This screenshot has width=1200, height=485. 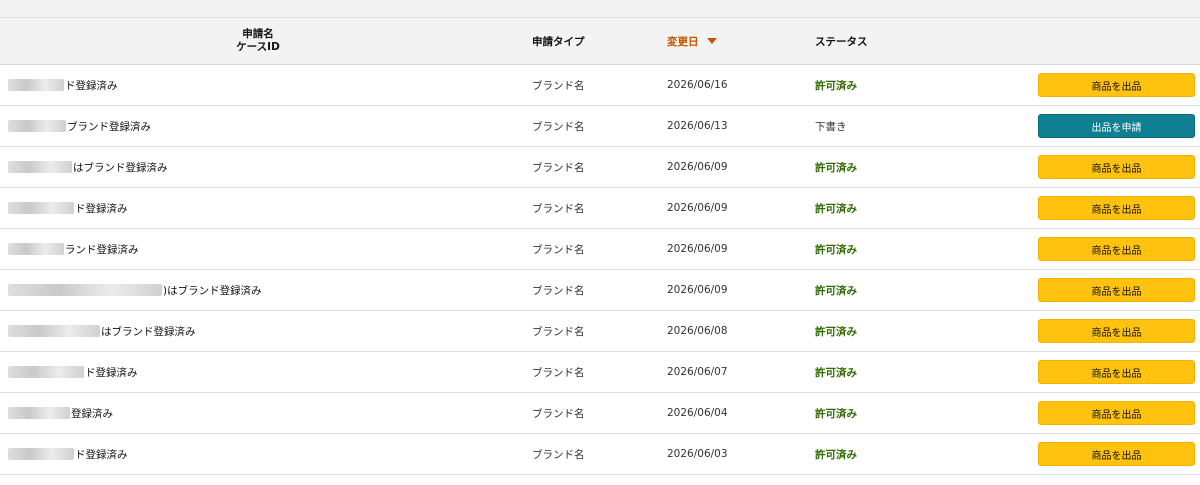 What do you see at coordinates (727, 454) in the screenshot?
I see `row-date-cell: 2026/06/03` at bounding box center [727, 454].